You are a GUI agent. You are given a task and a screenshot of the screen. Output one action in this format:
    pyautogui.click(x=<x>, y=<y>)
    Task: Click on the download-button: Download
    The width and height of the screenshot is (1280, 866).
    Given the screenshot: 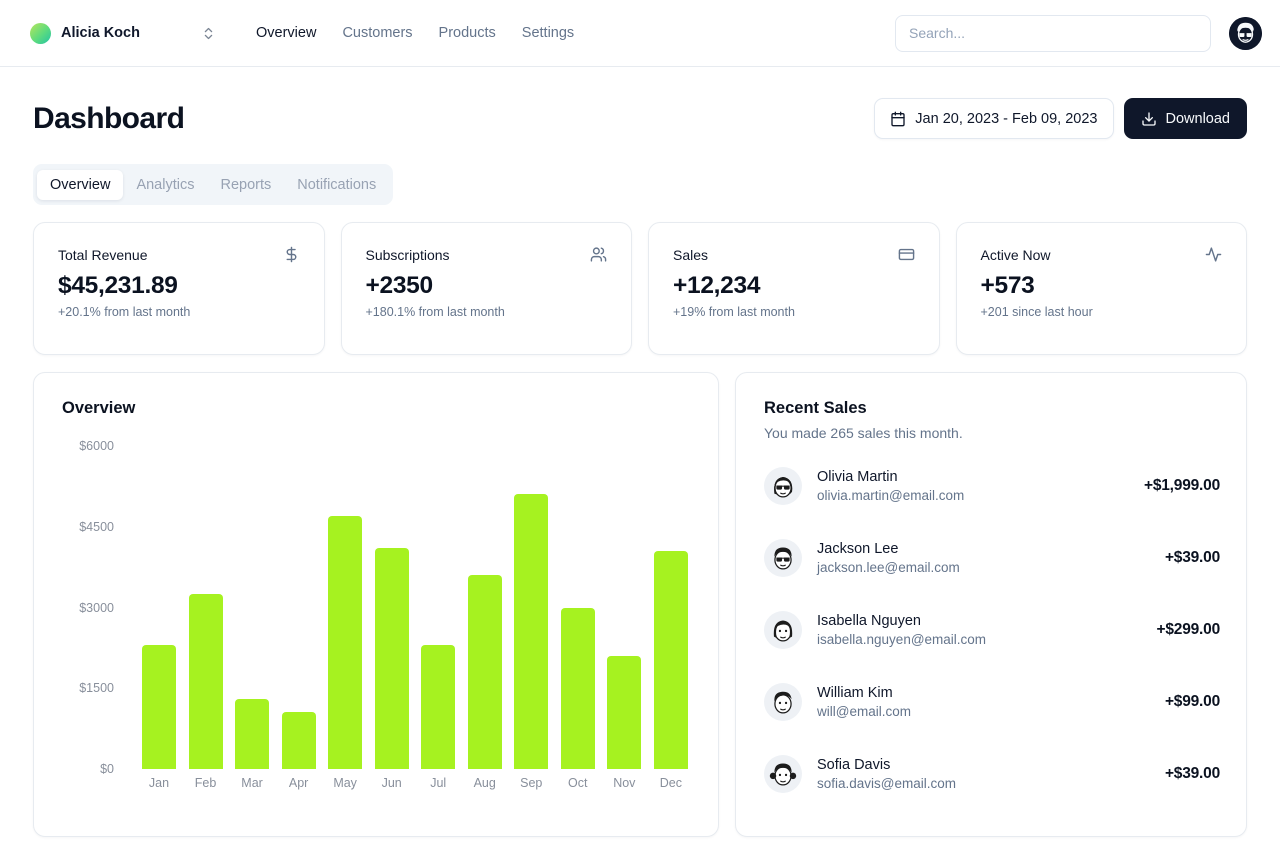 What is the action you would take?
    pyautogui.click(x=1185, y=118)
    